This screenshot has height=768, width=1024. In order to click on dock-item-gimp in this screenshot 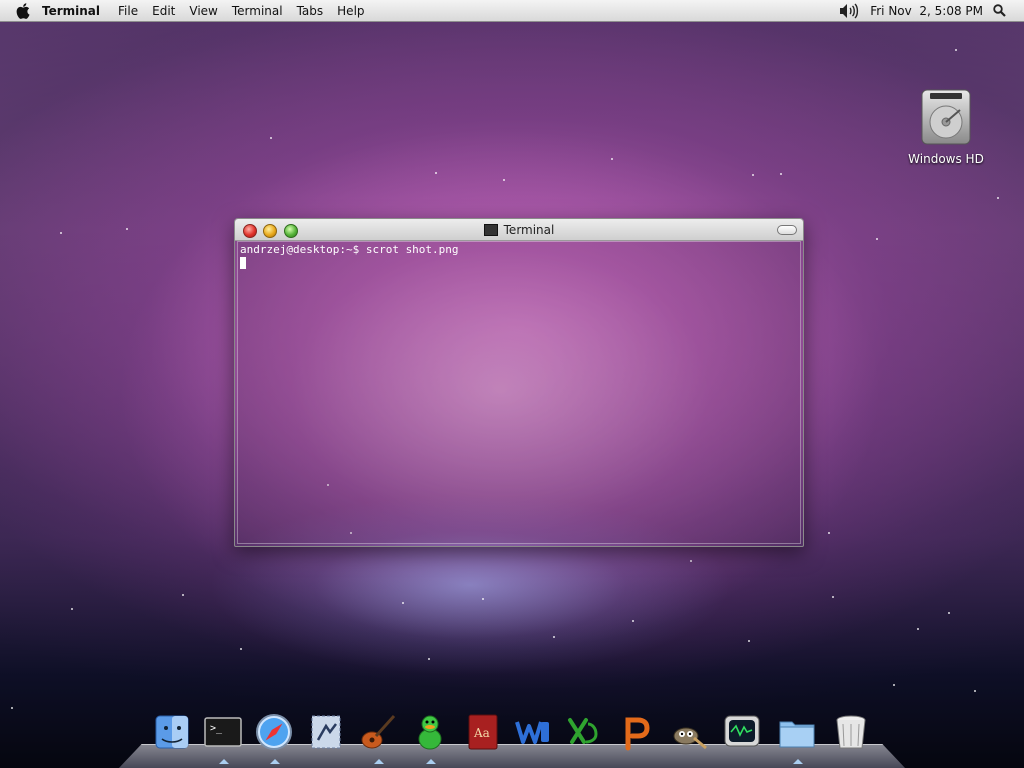, I will do `click(688, 732)`.